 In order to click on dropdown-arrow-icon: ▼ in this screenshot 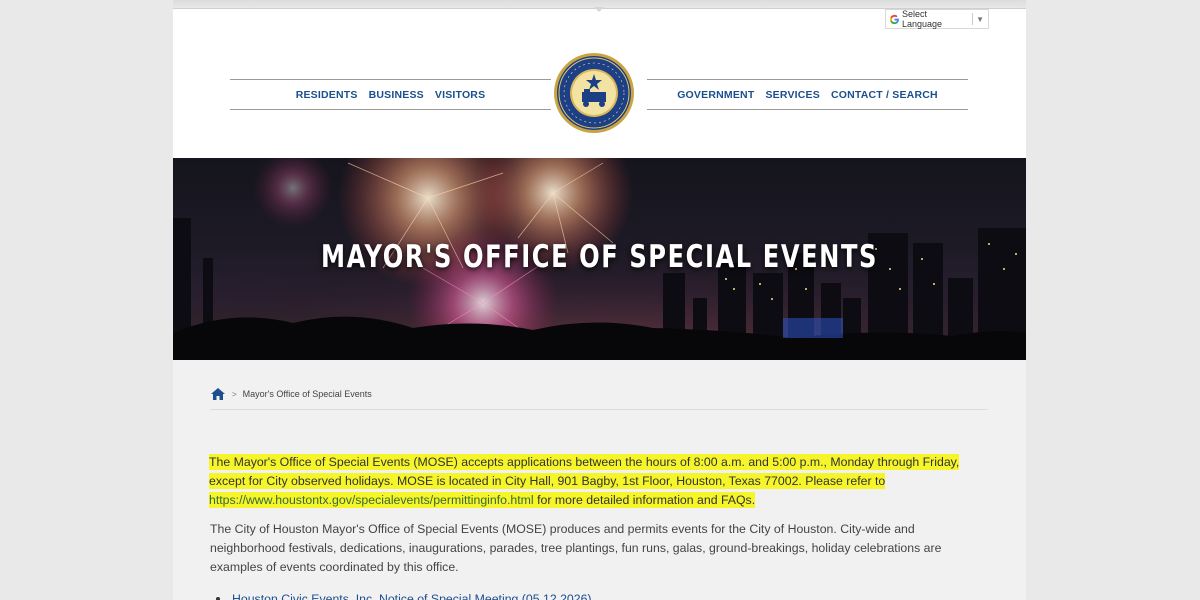, I will do `click(980, 19)`.